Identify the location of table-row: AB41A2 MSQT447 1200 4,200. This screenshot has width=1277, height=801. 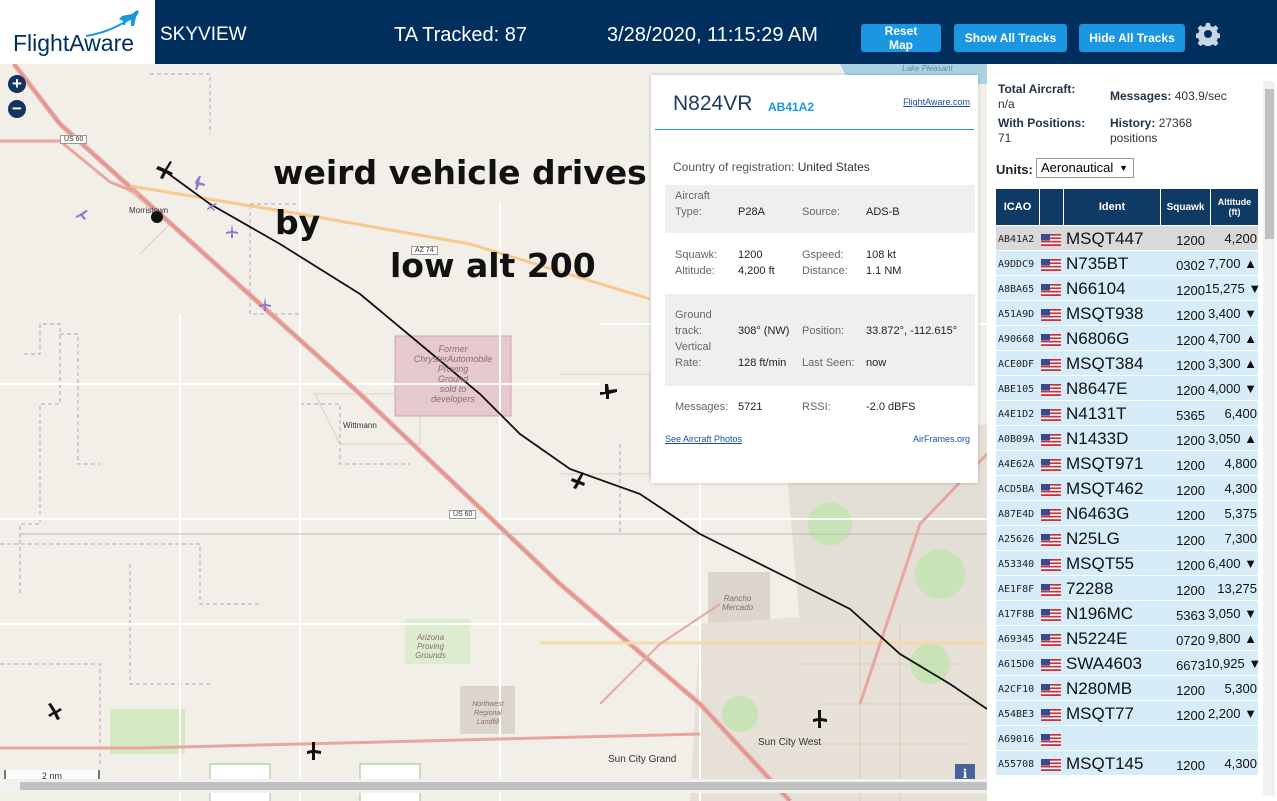
(1127, 238).